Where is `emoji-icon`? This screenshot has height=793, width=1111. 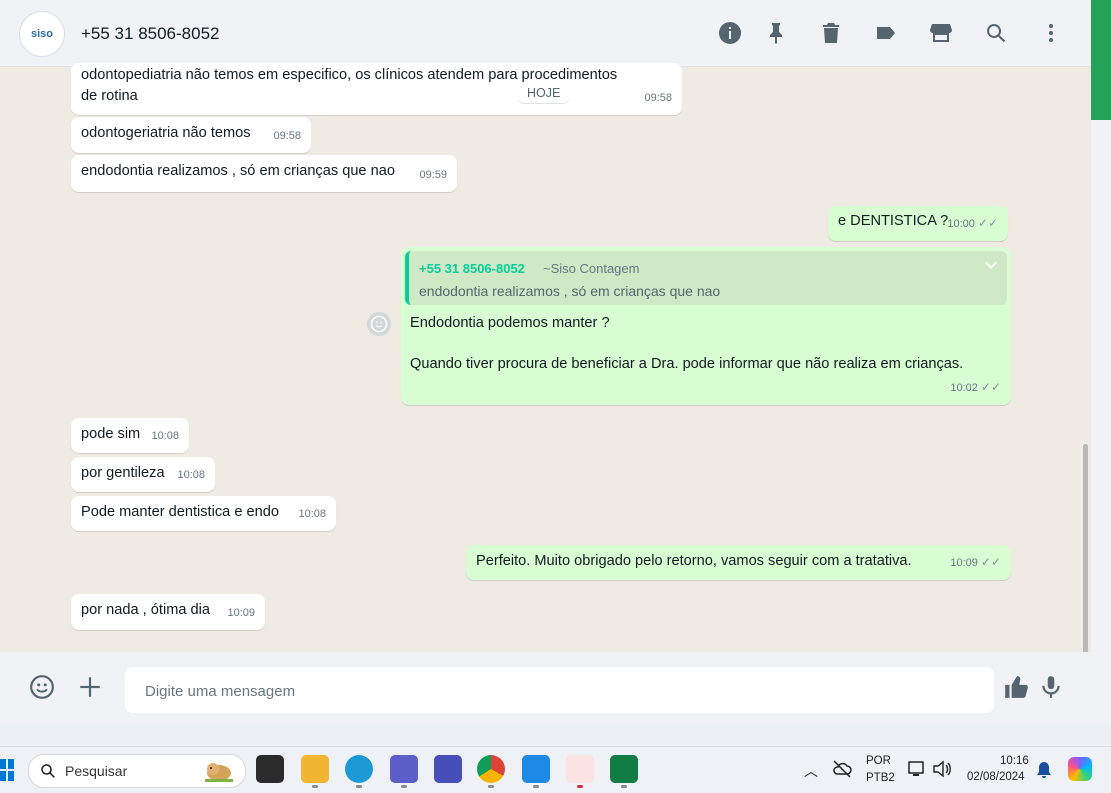 emoji-icon is located at coordinates (42, 687).